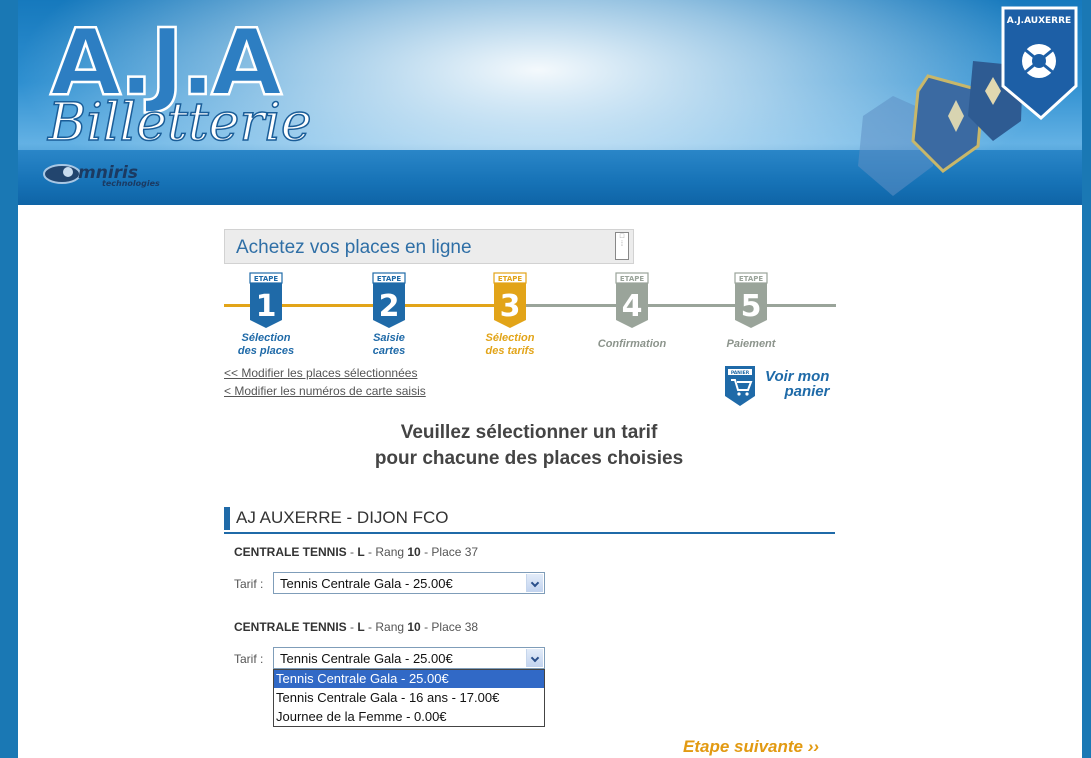 The height and width of the screenshot is (758, 1091). I want to click on page-title: Achetez vos places en ligne, so click(354, 247).